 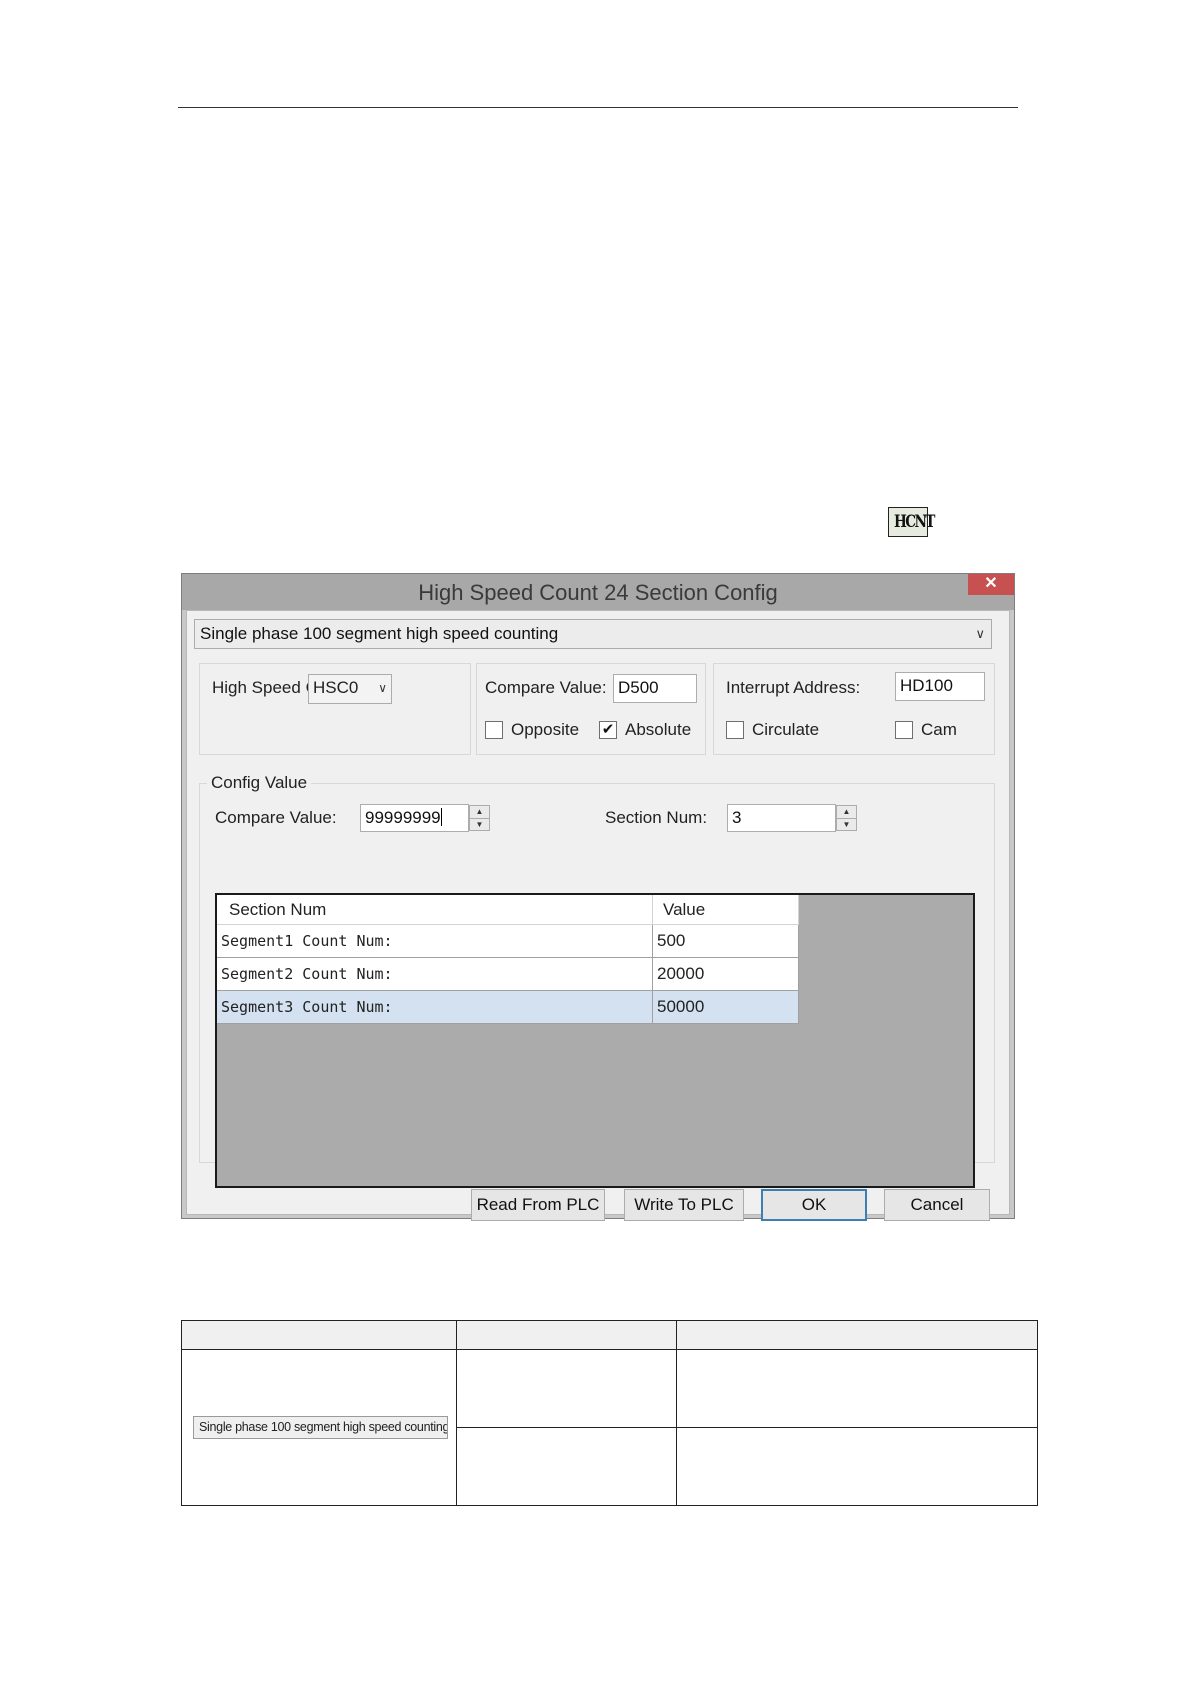 What do you see at coordinates (939, 729) in the screenshot?
I see `cam-label: Cam` at bounding box center [939, 729].